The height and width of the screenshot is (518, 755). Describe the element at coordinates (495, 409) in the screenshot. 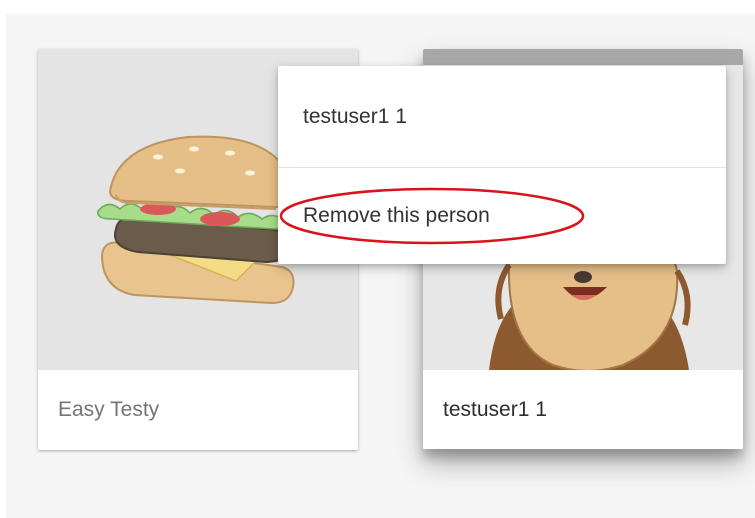

I see `card-name-label: testuser1 1` at that location.